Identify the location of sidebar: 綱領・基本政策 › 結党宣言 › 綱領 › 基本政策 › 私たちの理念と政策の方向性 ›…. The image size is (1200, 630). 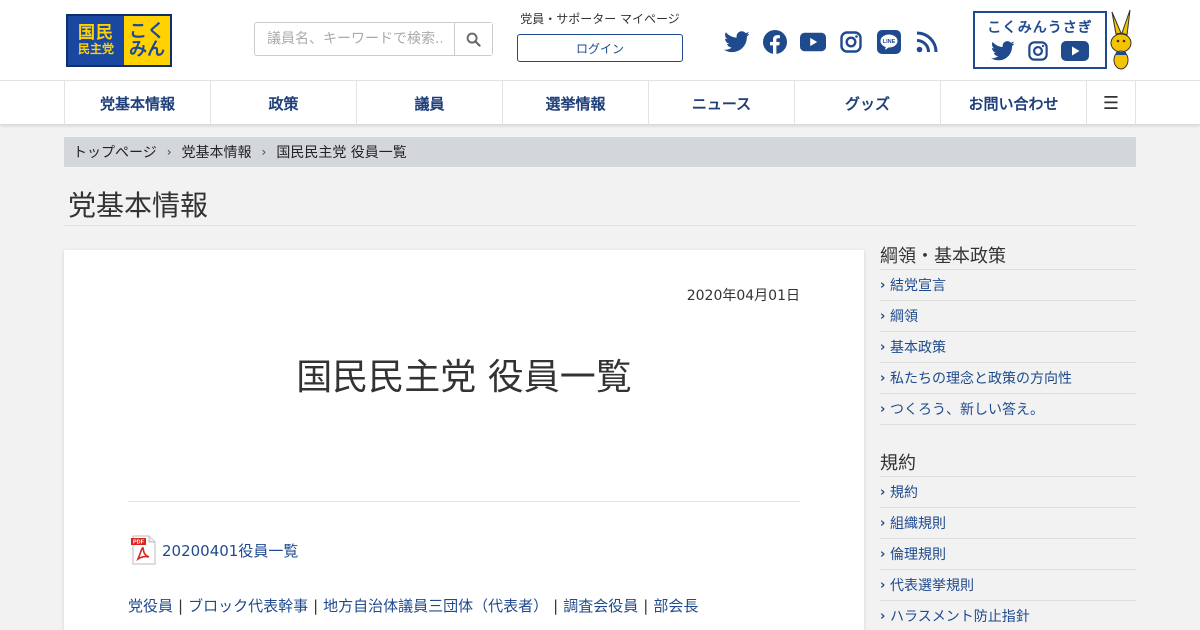
(1008, 437).